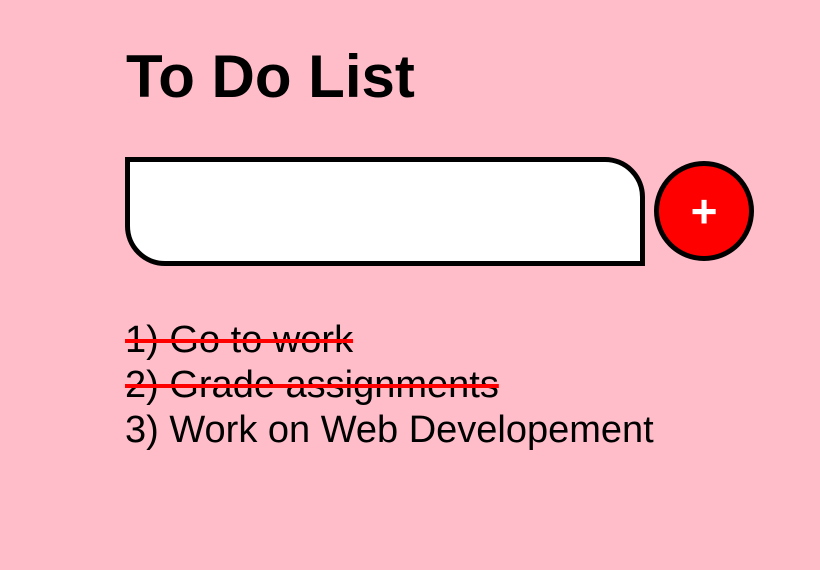 This screenshot has height=570, width=820. Describe the element at coordinates (704, 211) in the screenshot. I see `add-task-button: +` at that location.